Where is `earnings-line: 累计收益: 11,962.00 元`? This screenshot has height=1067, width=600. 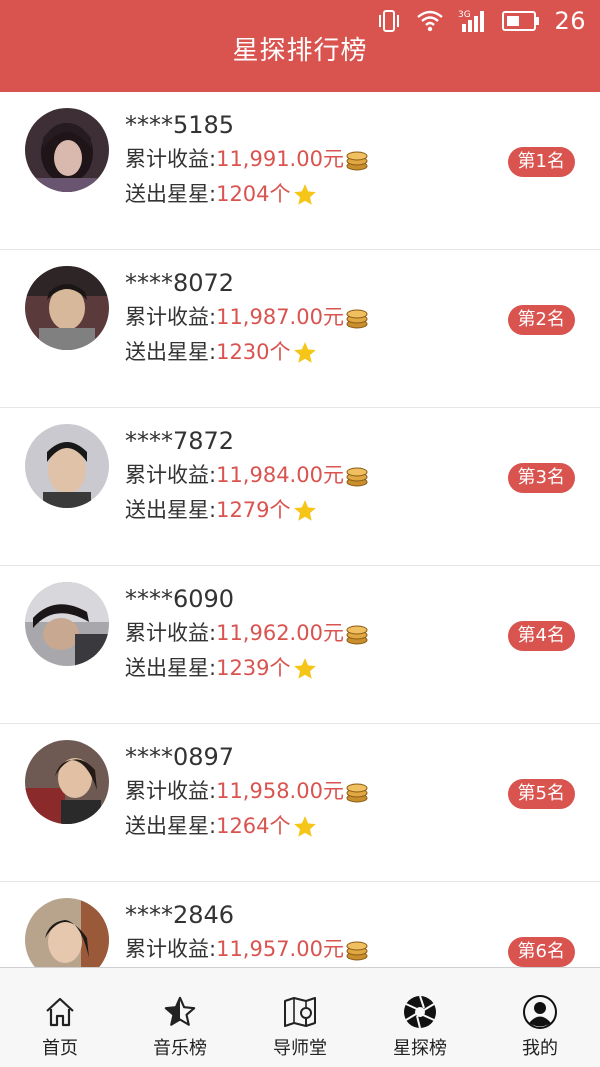 earnings-line: 累计收益: 11,962.00 元 is located at coordinates (247, 633).